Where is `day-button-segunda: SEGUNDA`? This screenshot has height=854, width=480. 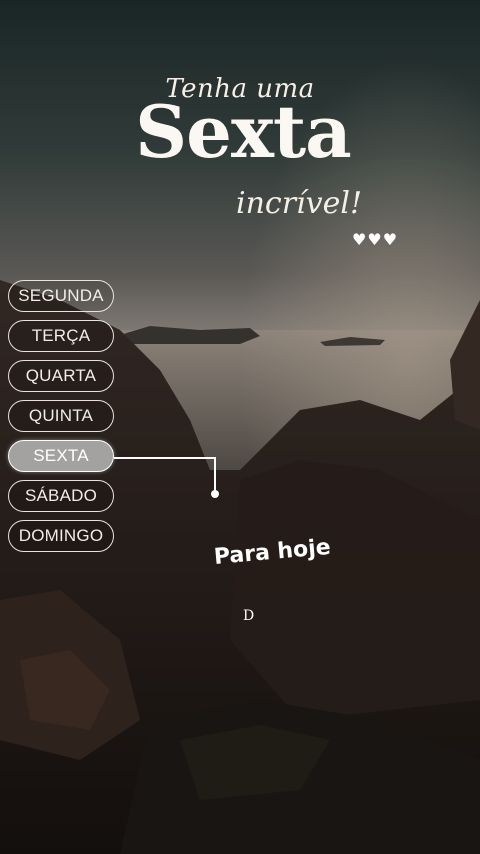
day-button-segunda: SEGUNDA is located at coordinates (61, 296).